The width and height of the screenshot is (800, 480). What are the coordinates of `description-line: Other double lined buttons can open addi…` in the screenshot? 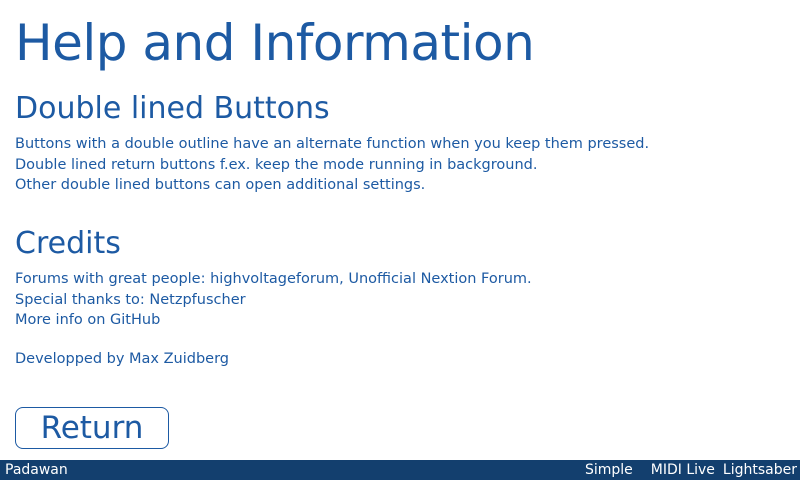 It's located at (220, 185).